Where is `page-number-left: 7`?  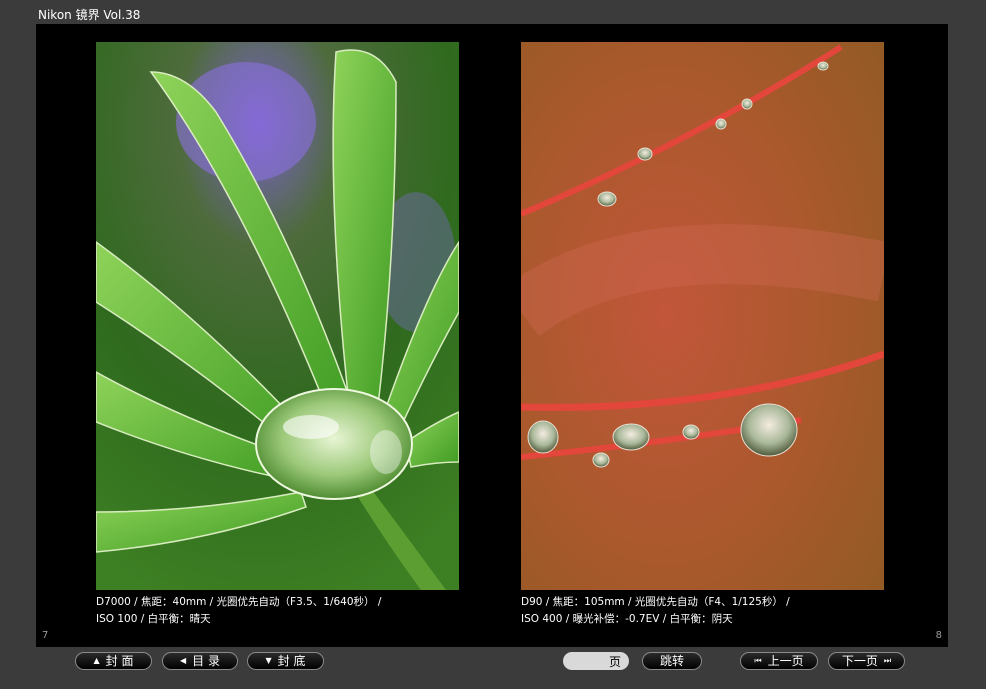
page-number-left: 7 is located at coordinates (45, 635).